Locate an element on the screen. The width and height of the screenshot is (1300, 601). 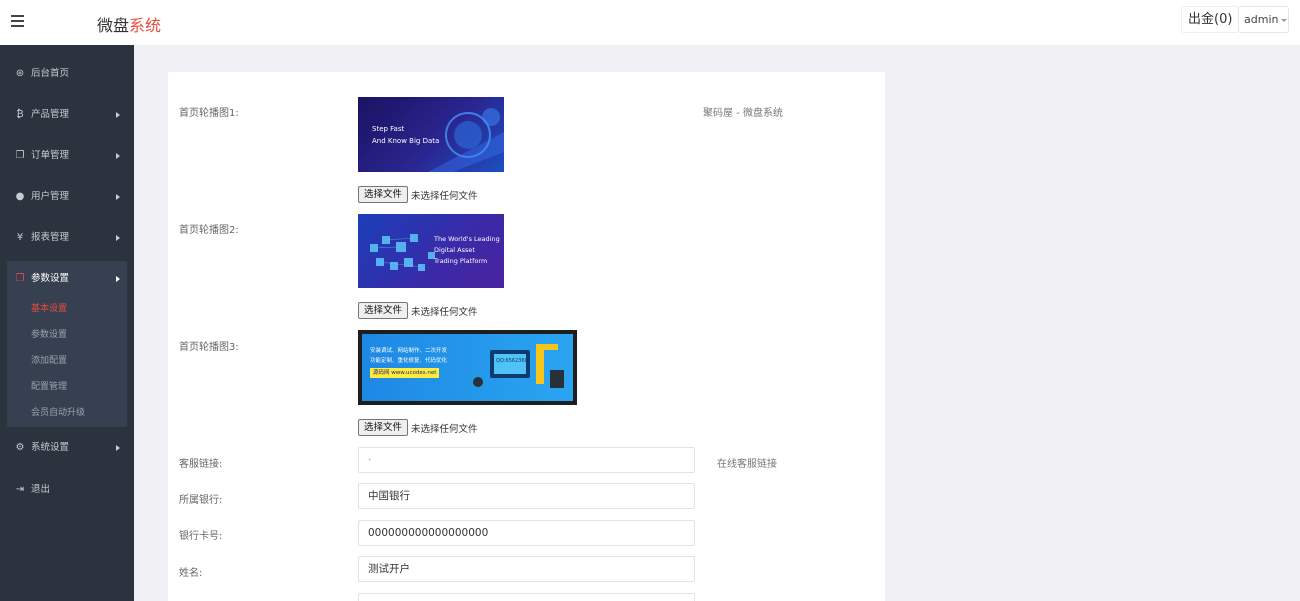
banner2-text-line: Trading Platform is located at coordinates (461, 261).